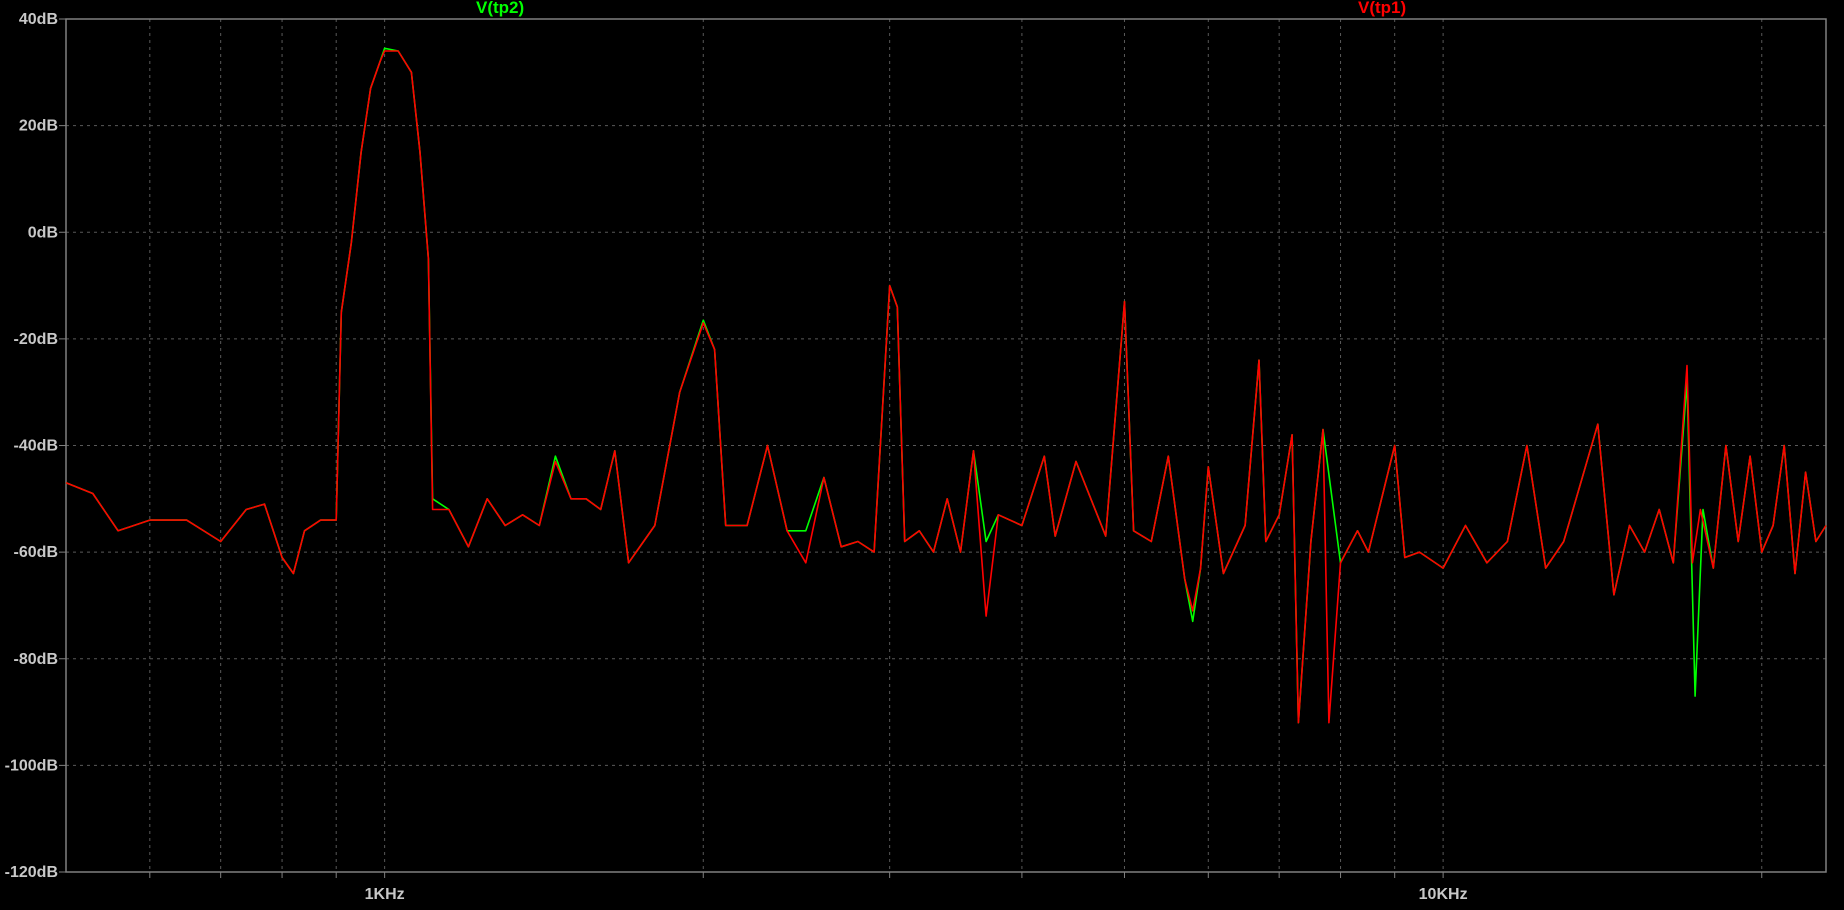 The height and width of the screenshot is (910, 1844). What do you see at coordinates (38, 126) in the screenshot?
I see `y-tick-label: 20dB` at bounding box center [38, 126].